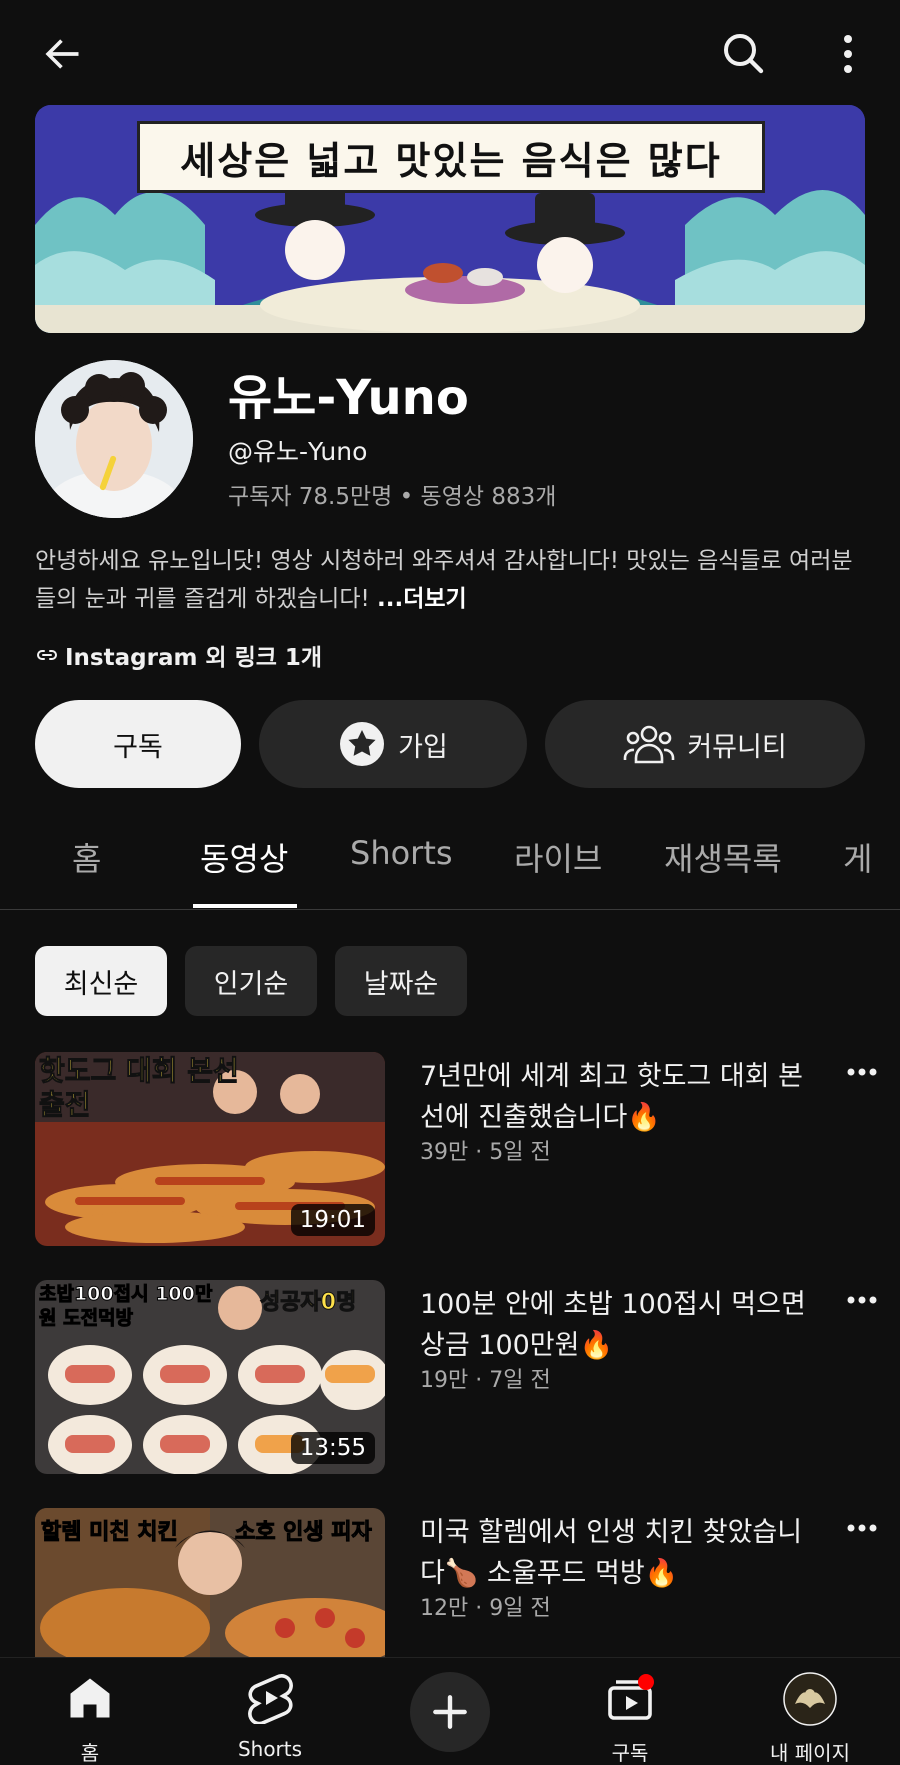 Image resolution: width=900 pixels, height=1765 pixels. What do you see at coordinates (244, 857) in the screenshot?
I see `tab-videos: 동영상` at bounding box center [244, 857].